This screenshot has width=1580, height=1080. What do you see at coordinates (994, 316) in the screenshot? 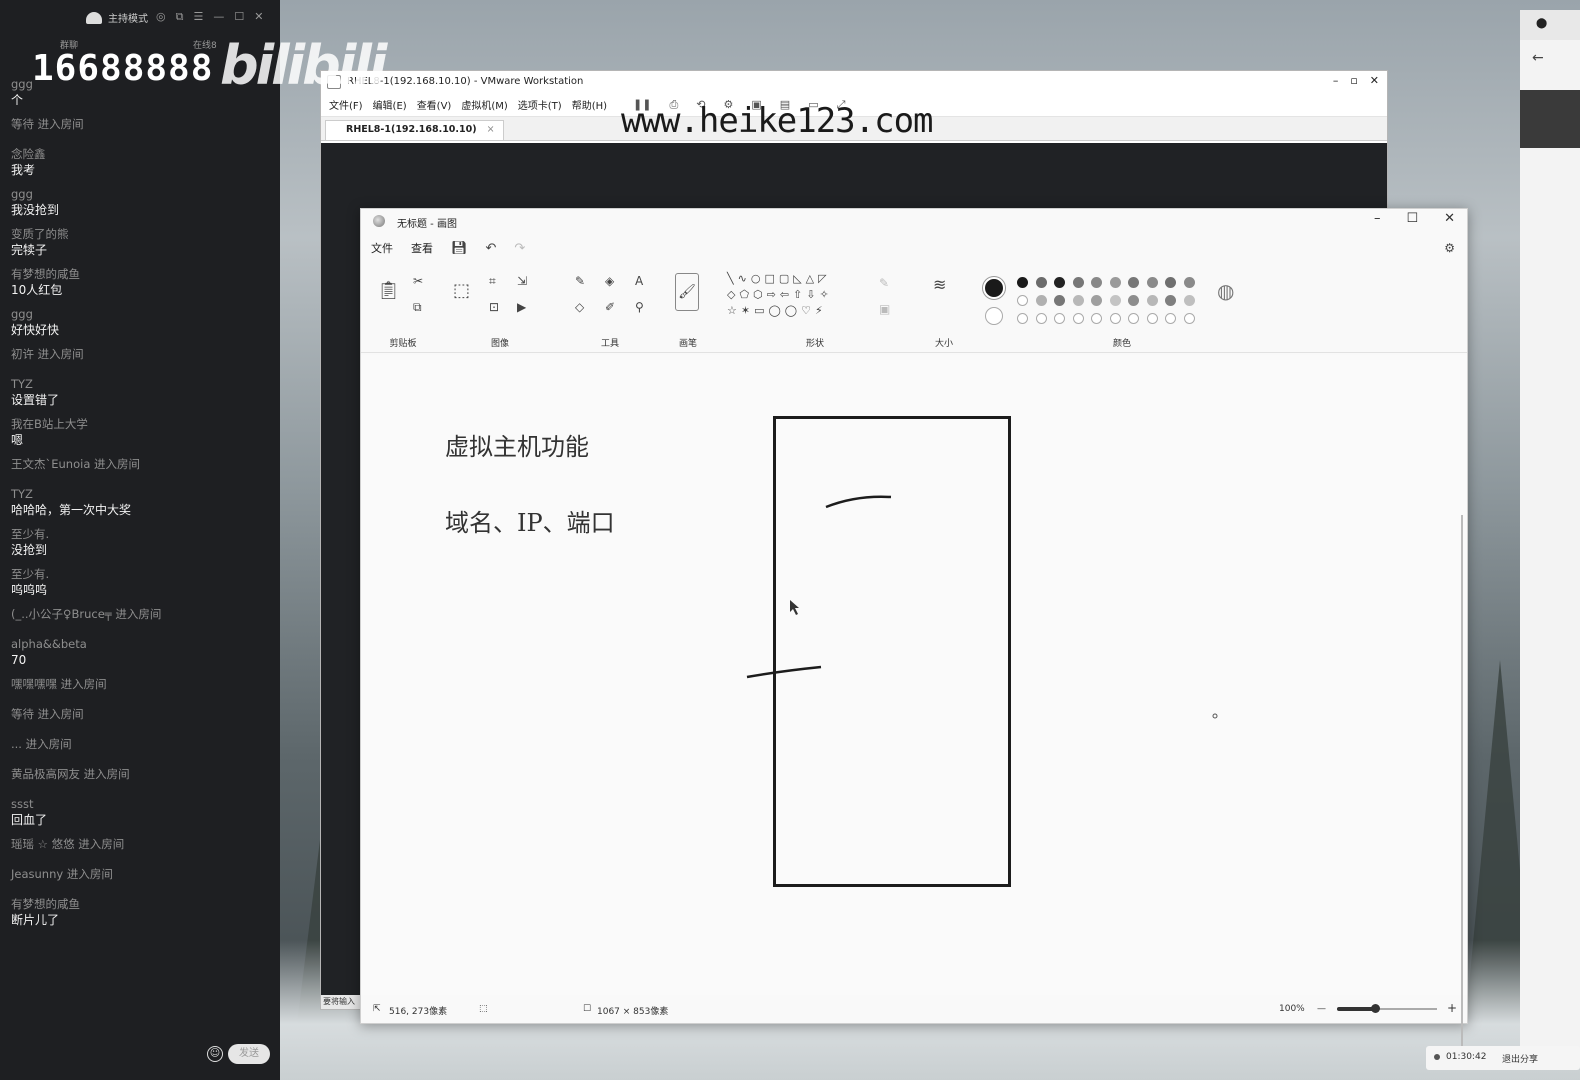
I see `secondary-color` at bounding box center [994, 316].